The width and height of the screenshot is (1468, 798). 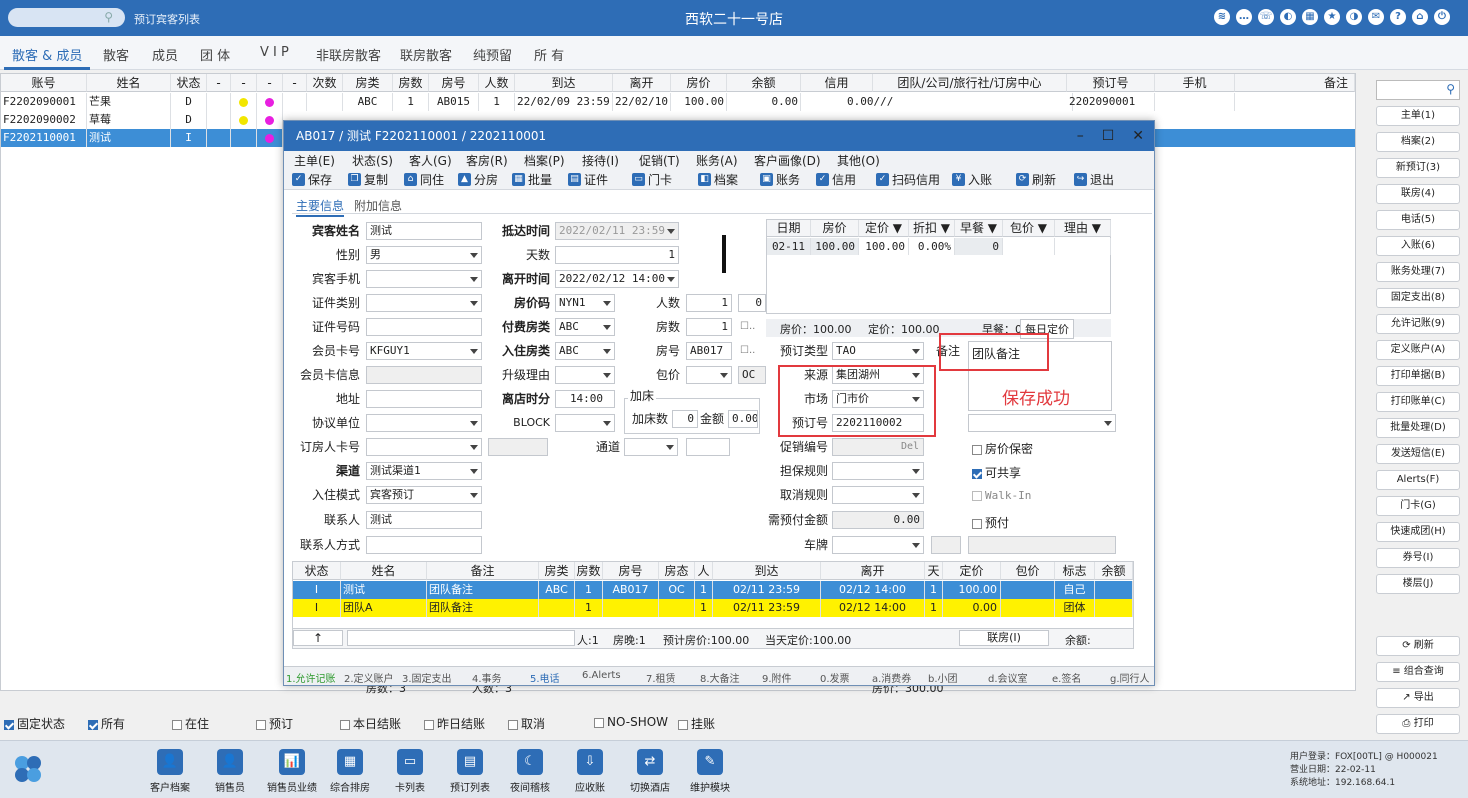 I want to click on rate-code-select: NYN1, so click(x=585, y=303).